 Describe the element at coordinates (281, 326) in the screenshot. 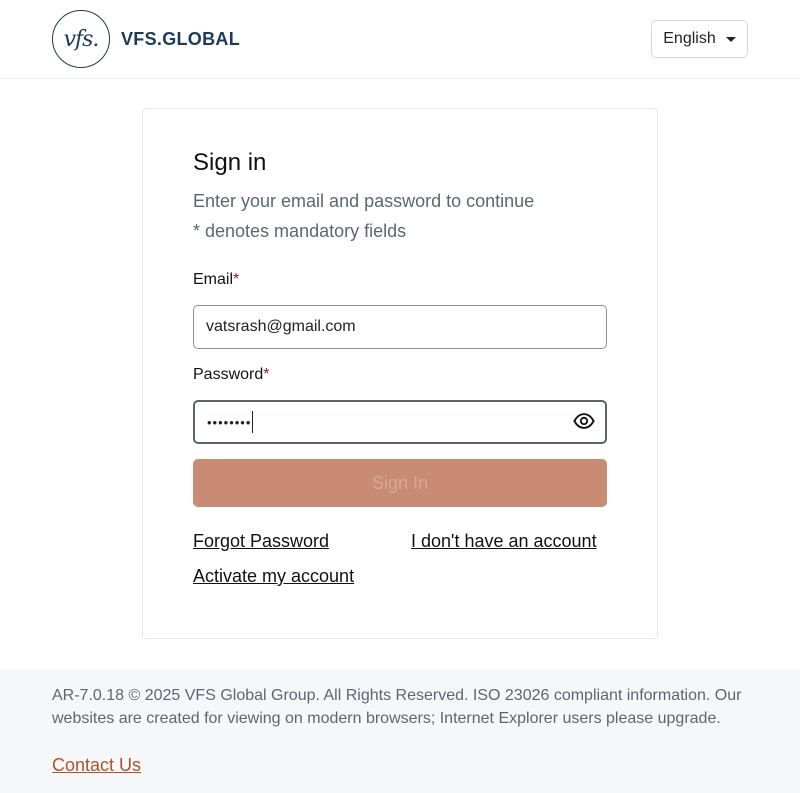

I see `email-value: vatsrash@gmail.com` at that location.